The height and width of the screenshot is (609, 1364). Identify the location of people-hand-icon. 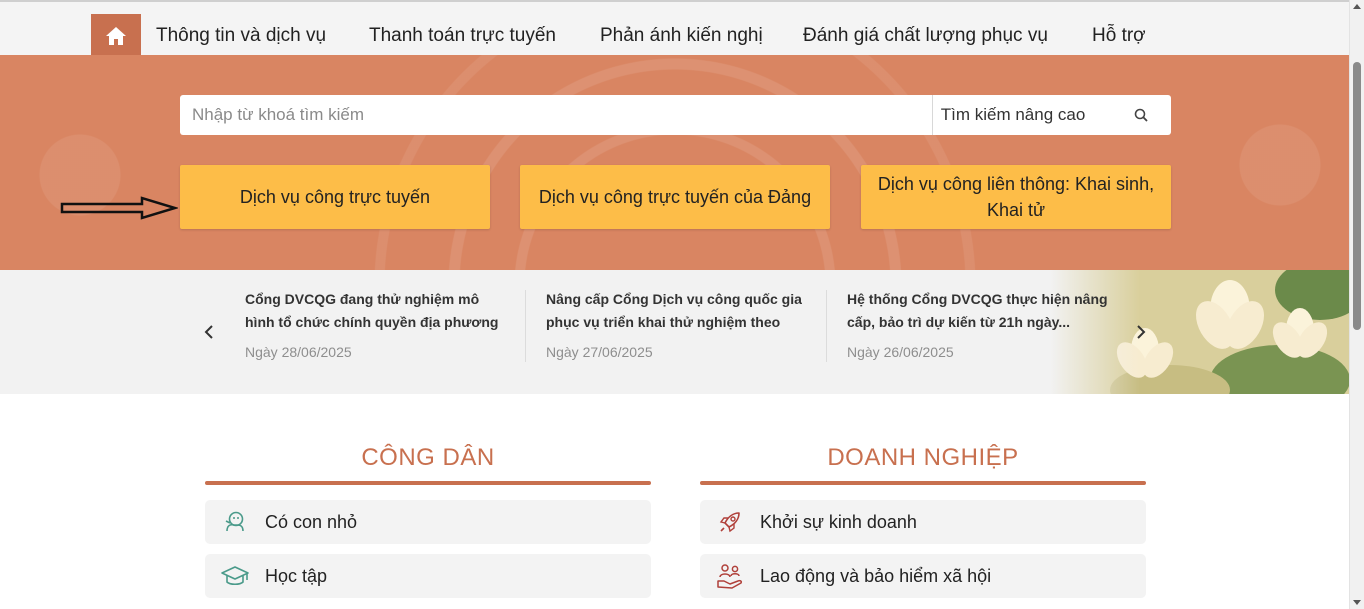
(730, 576).